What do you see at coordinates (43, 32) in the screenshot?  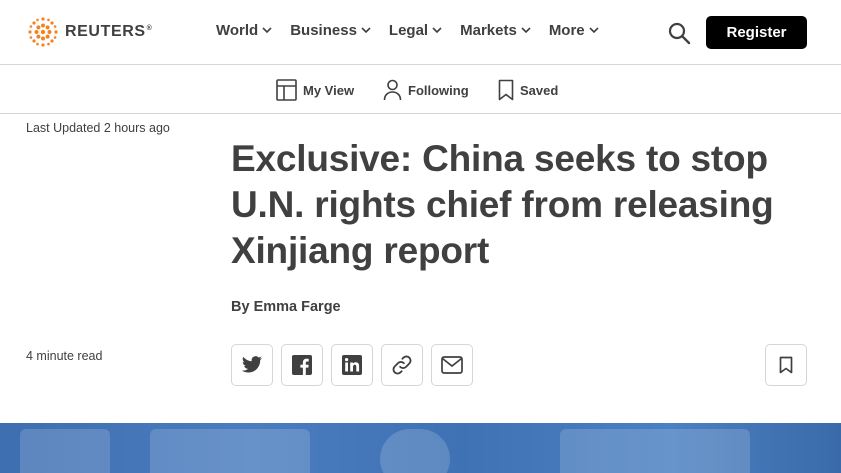 I see `reuters-logo-icon` at bounding box center [43, 32].